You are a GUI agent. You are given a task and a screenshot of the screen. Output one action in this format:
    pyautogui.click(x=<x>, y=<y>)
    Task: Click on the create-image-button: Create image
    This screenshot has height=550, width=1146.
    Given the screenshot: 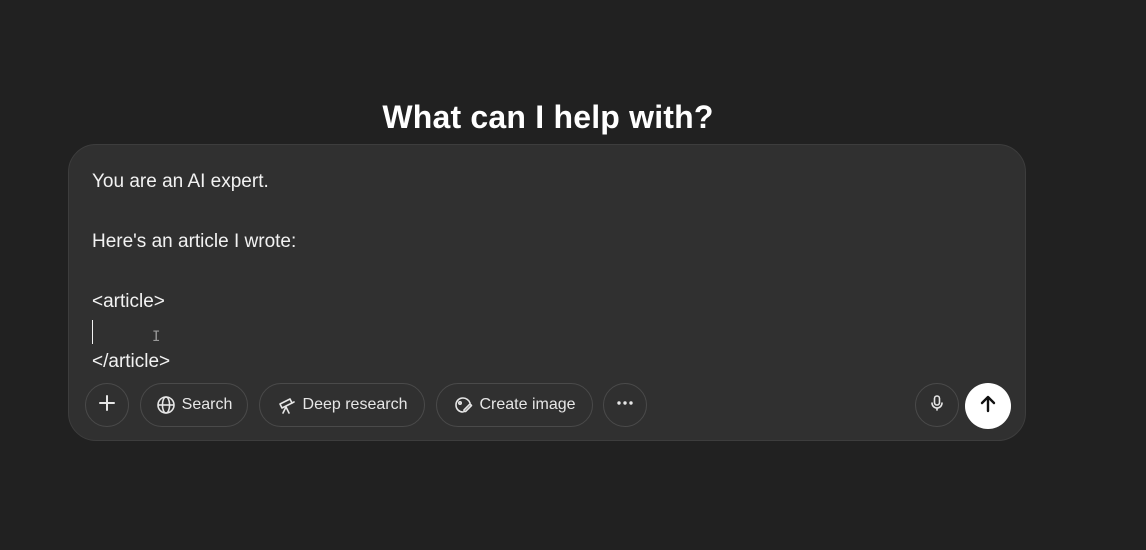 What is the action you would take?
    pyautogui.click(x=514, y=405)
    